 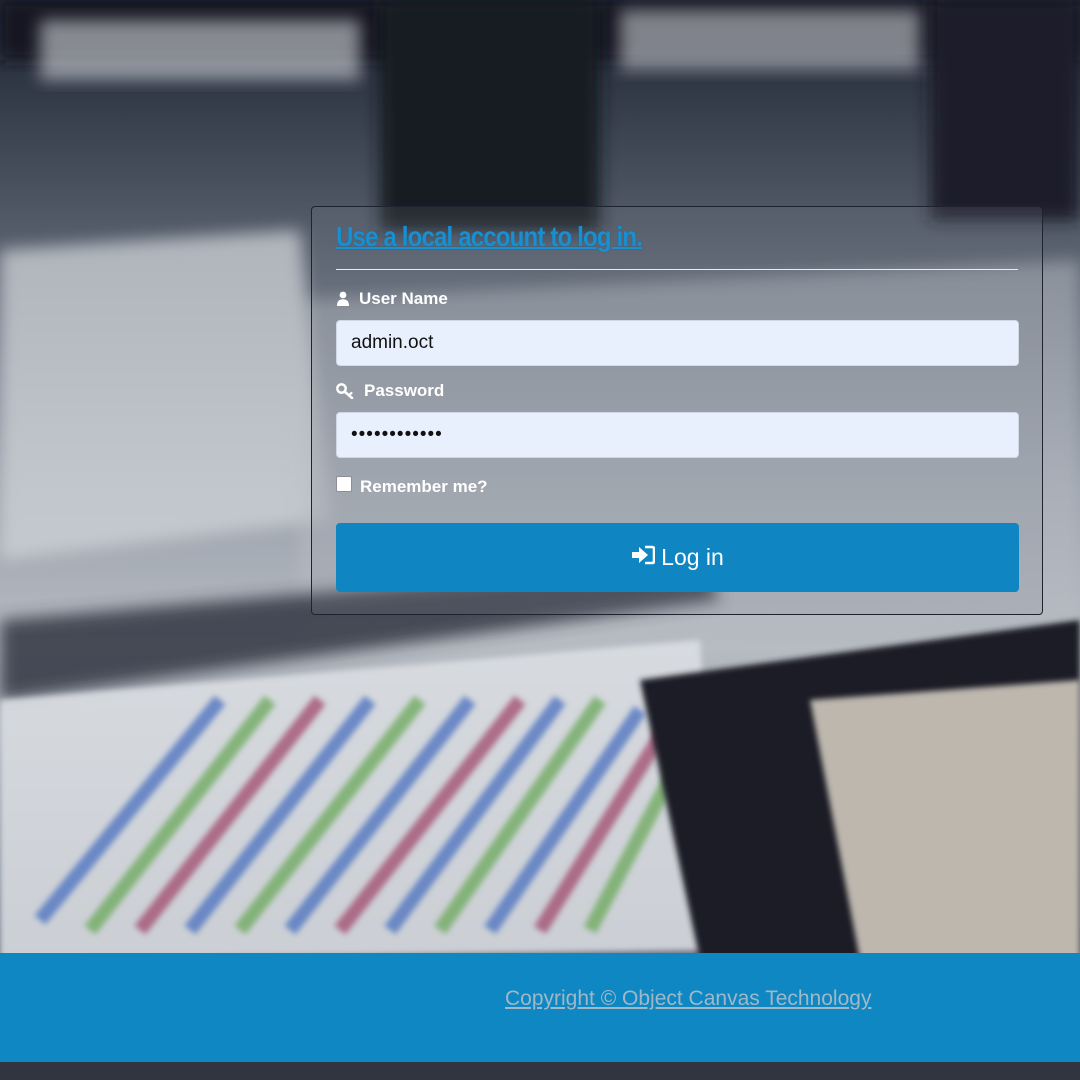 I want to click on form-title-link: Use a local account to log in., so click(x=489, y=237).